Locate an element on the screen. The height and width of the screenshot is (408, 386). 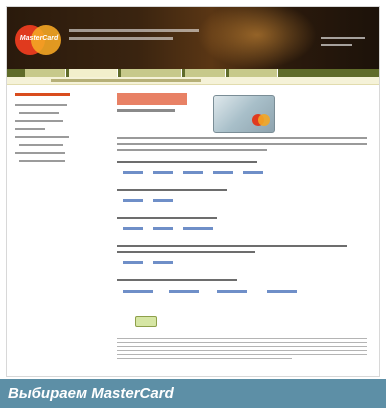
page-subtitle is located at coordinates (146, 110).